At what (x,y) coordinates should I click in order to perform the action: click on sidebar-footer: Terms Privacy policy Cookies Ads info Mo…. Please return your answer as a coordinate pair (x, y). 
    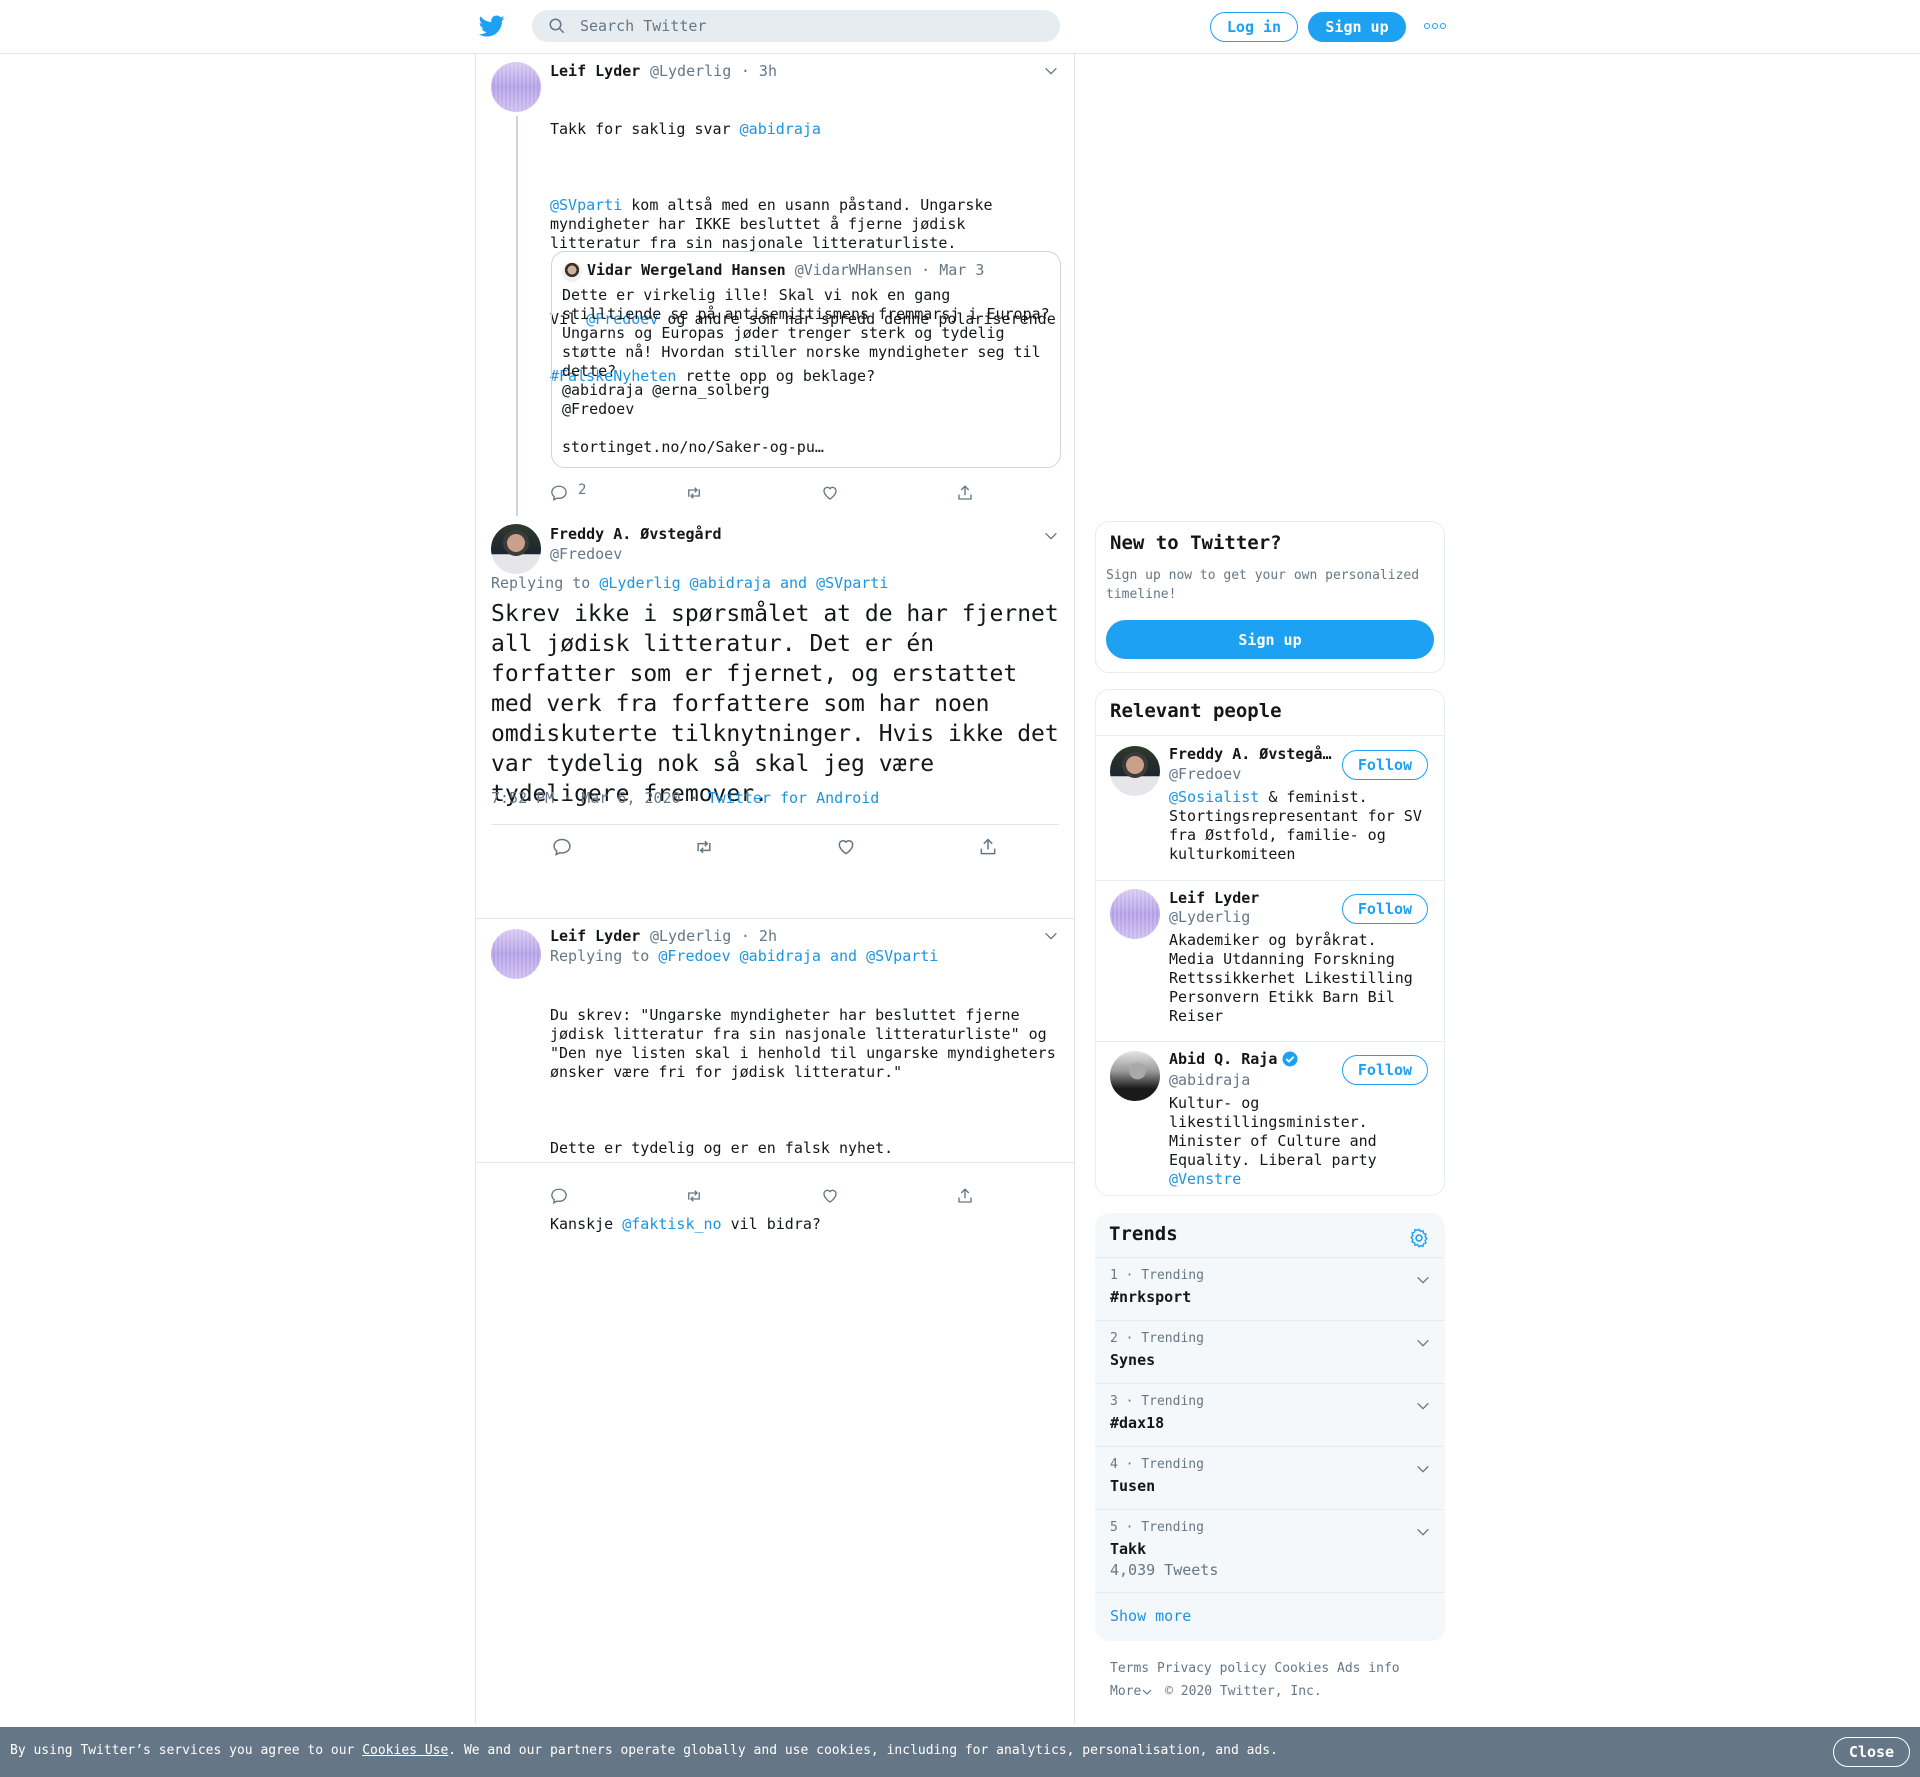
    Looking at the image, I should click on (1255, 1680).